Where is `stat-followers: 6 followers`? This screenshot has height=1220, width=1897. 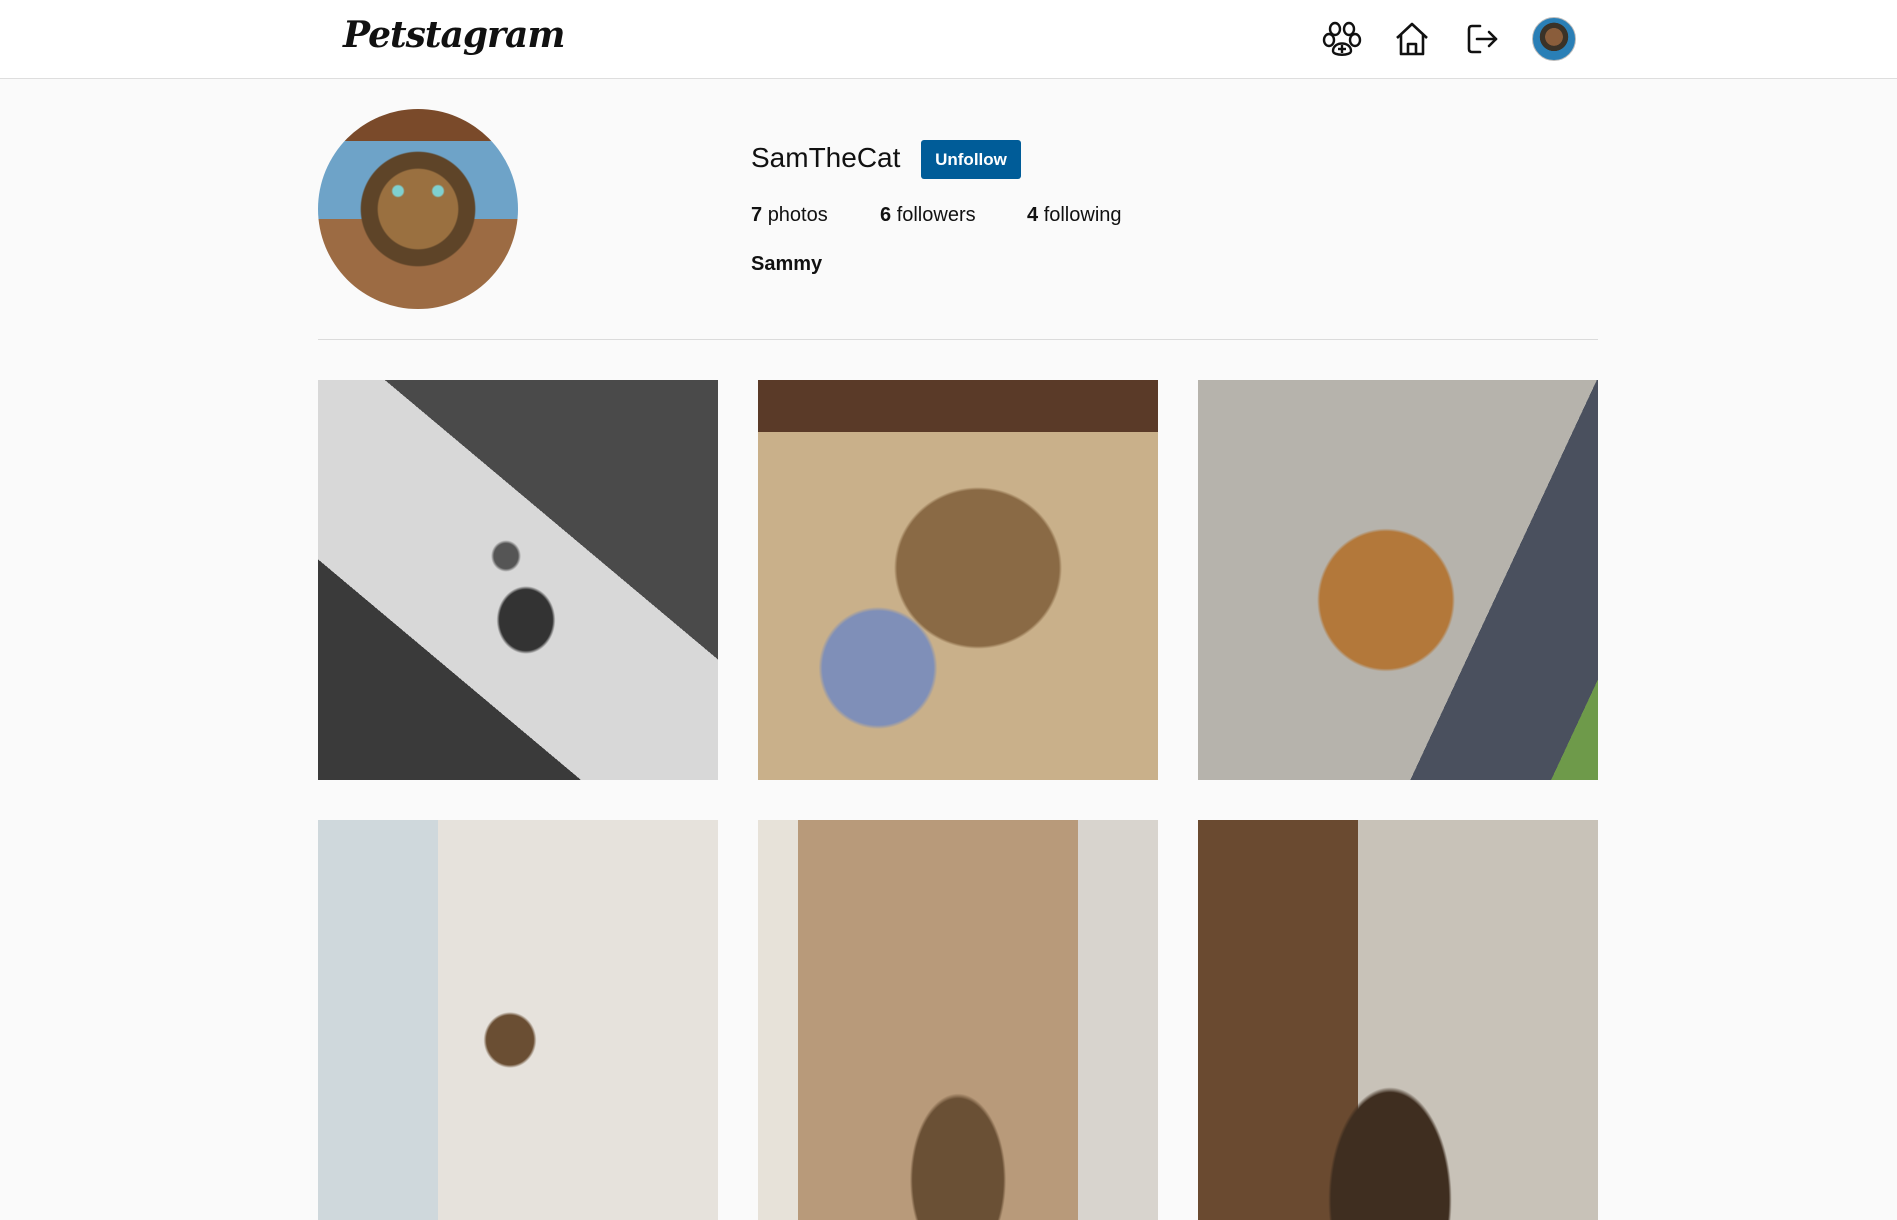
stat-followers: 6 followers is located at coordinates (928, 215).